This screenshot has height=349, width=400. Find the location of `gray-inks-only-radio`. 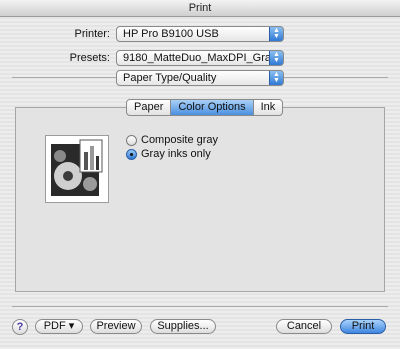

gray-inks-only-radio is located at coordinates (131, 154).